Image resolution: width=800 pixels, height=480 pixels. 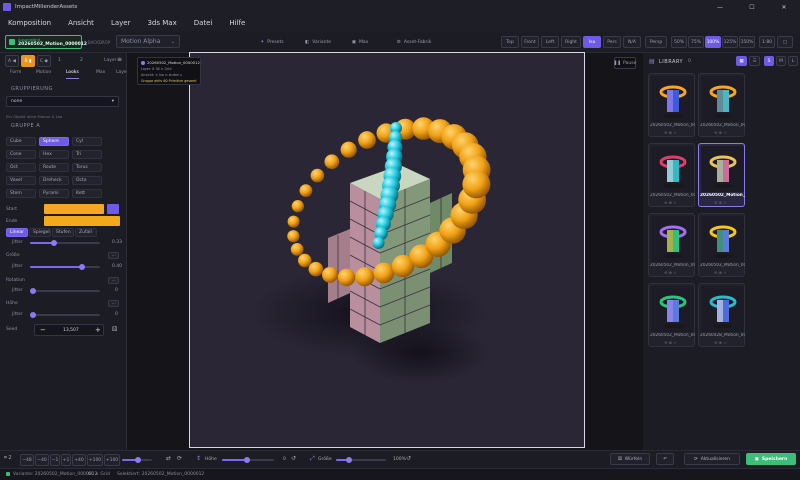 What do you see at coordinates (65, 315) in the screenshot?
I see `hoehe-slider` at bounding box center [65, 315].